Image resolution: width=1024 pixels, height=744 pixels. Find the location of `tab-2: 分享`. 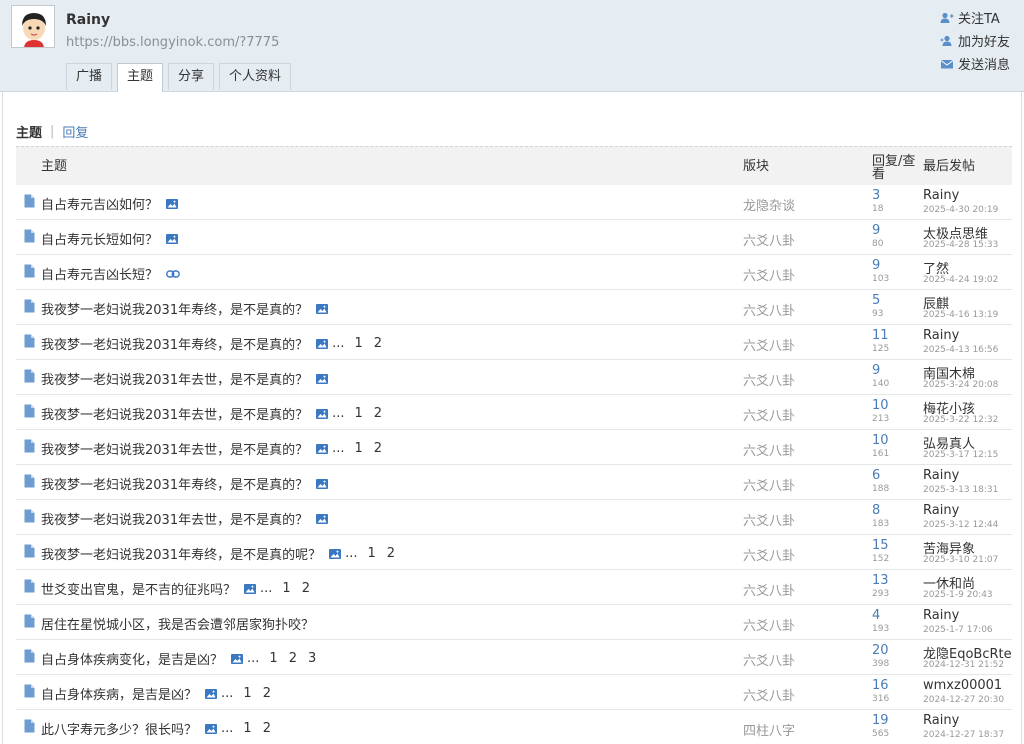

tab-2: 分享 is located at coordinates (191, 76).